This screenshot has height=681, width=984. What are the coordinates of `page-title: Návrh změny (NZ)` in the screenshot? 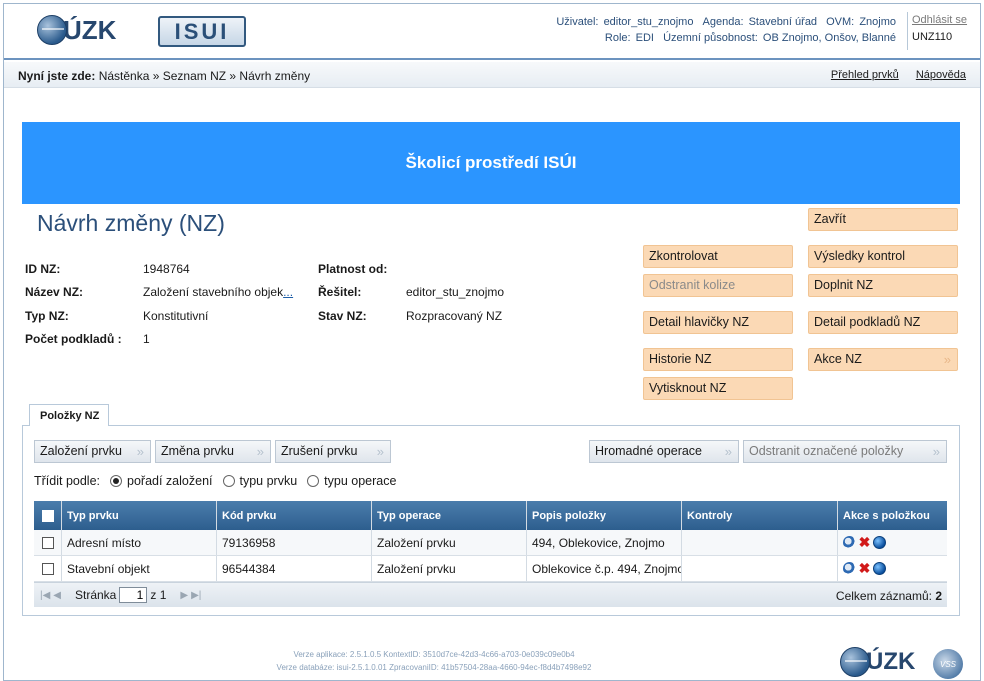 It's located at (131, 223).